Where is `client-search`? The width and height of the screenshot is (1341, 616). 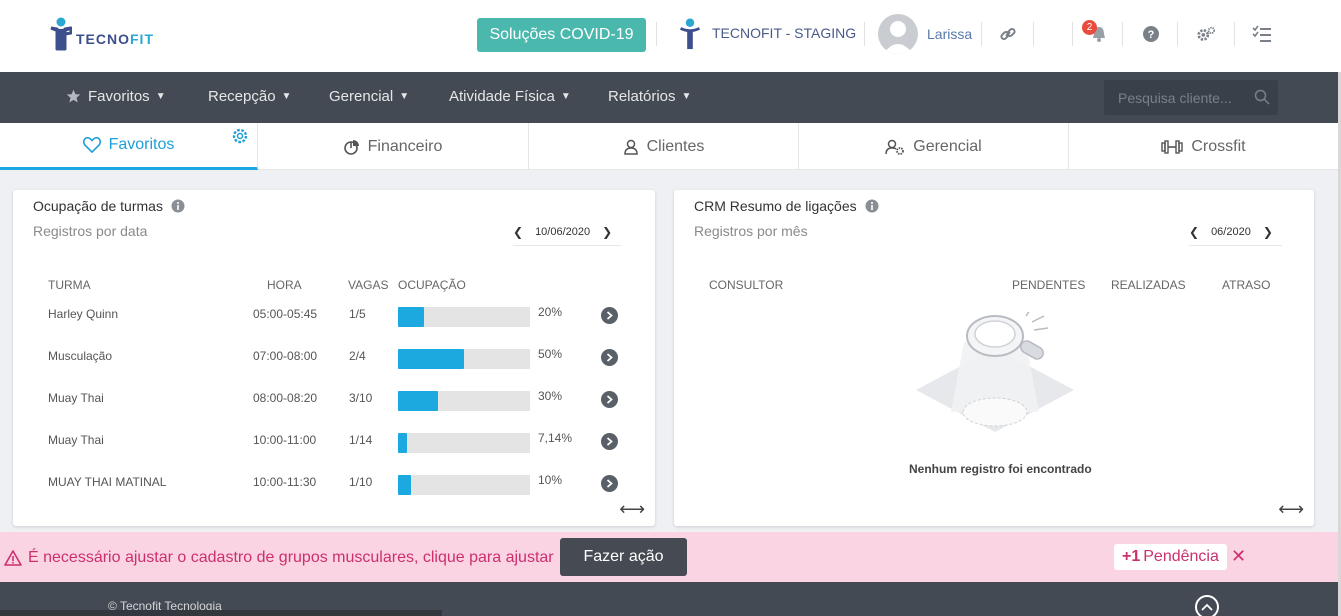 client-search is located at coordinates (1191, 97).